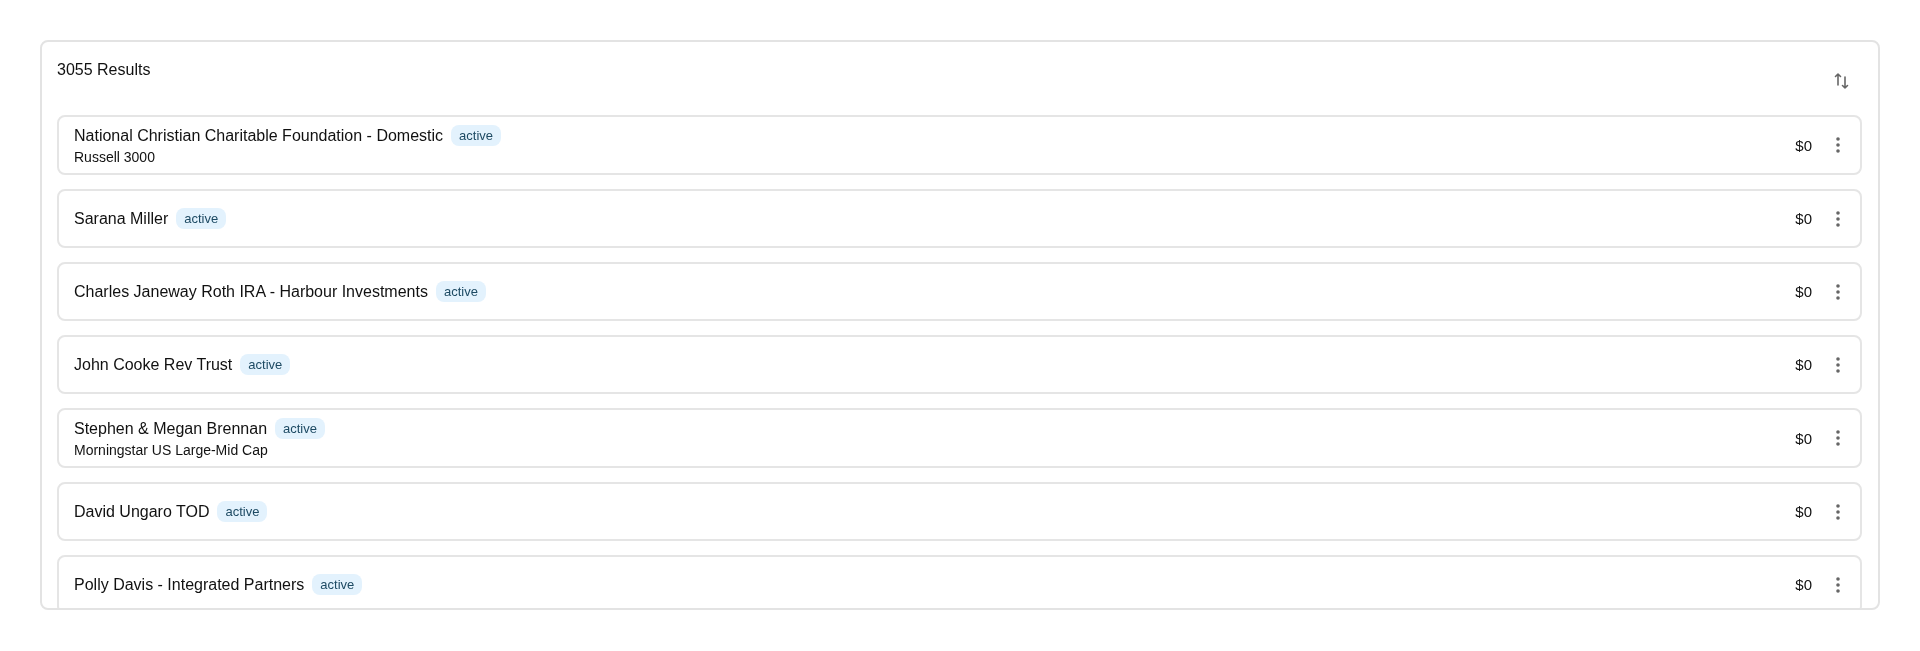 This screenshot has height=651, width=1920. What do you see at coordinates (171, 428) in the screenshot?
I see `account-name: Stephen & Megan Brennan` at bounding box center [171, 428].